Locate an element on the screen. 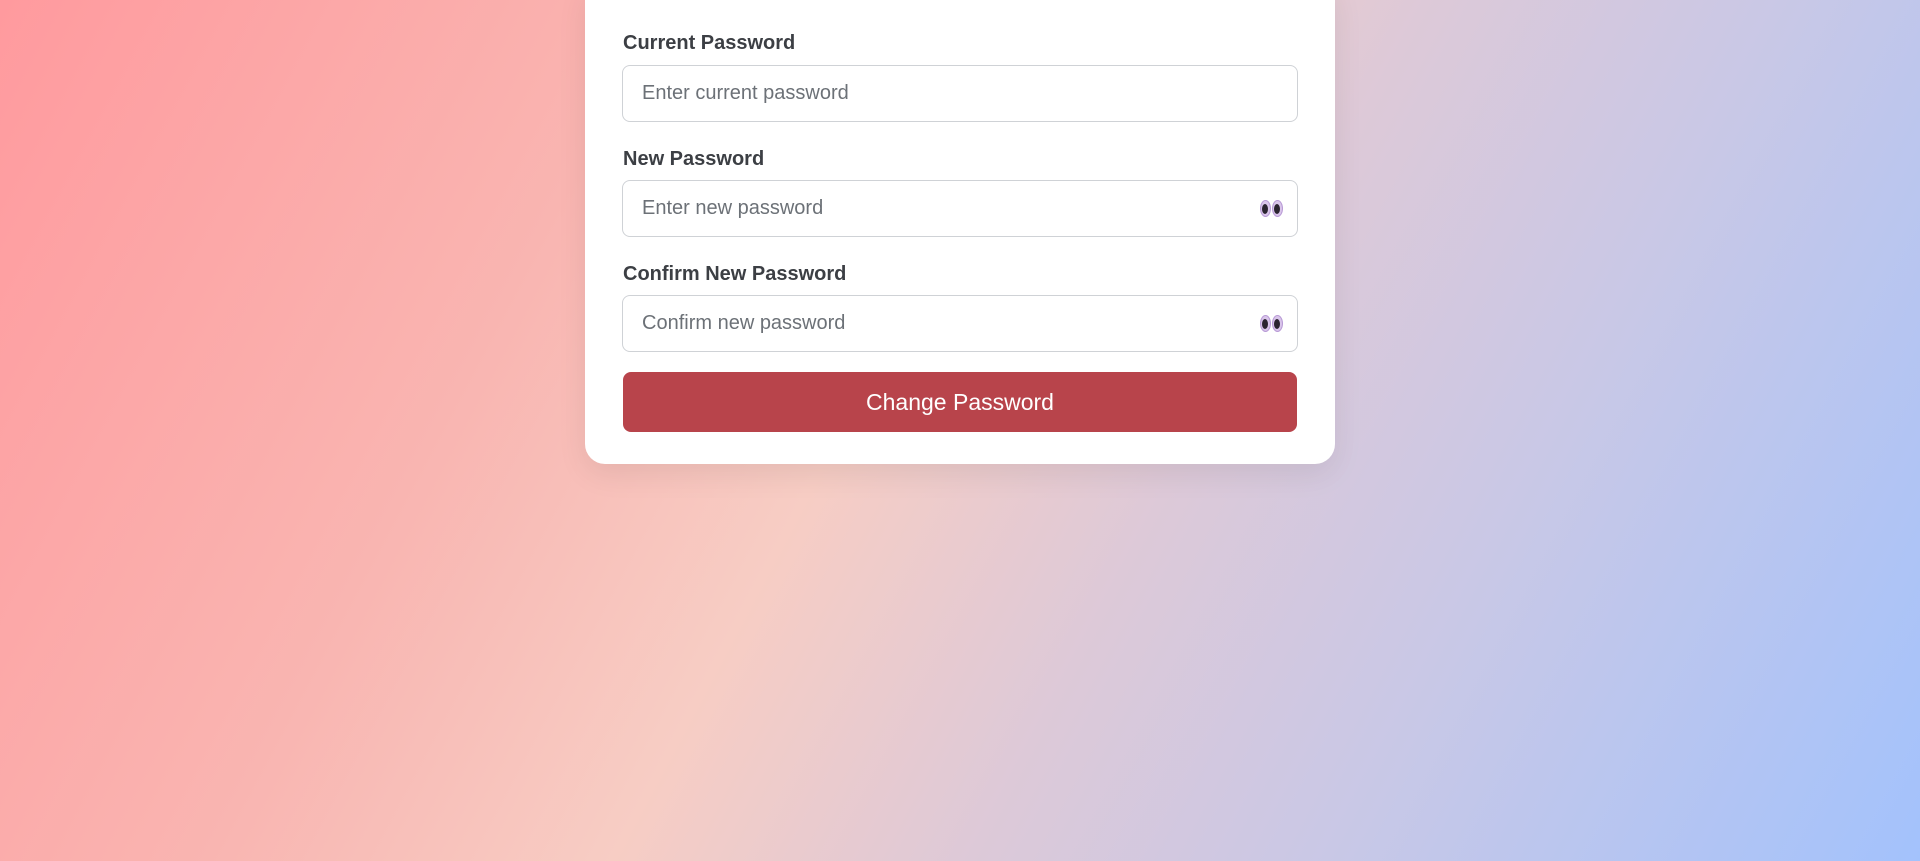  new-password-label: New Password is located at coordinates (694, 159).